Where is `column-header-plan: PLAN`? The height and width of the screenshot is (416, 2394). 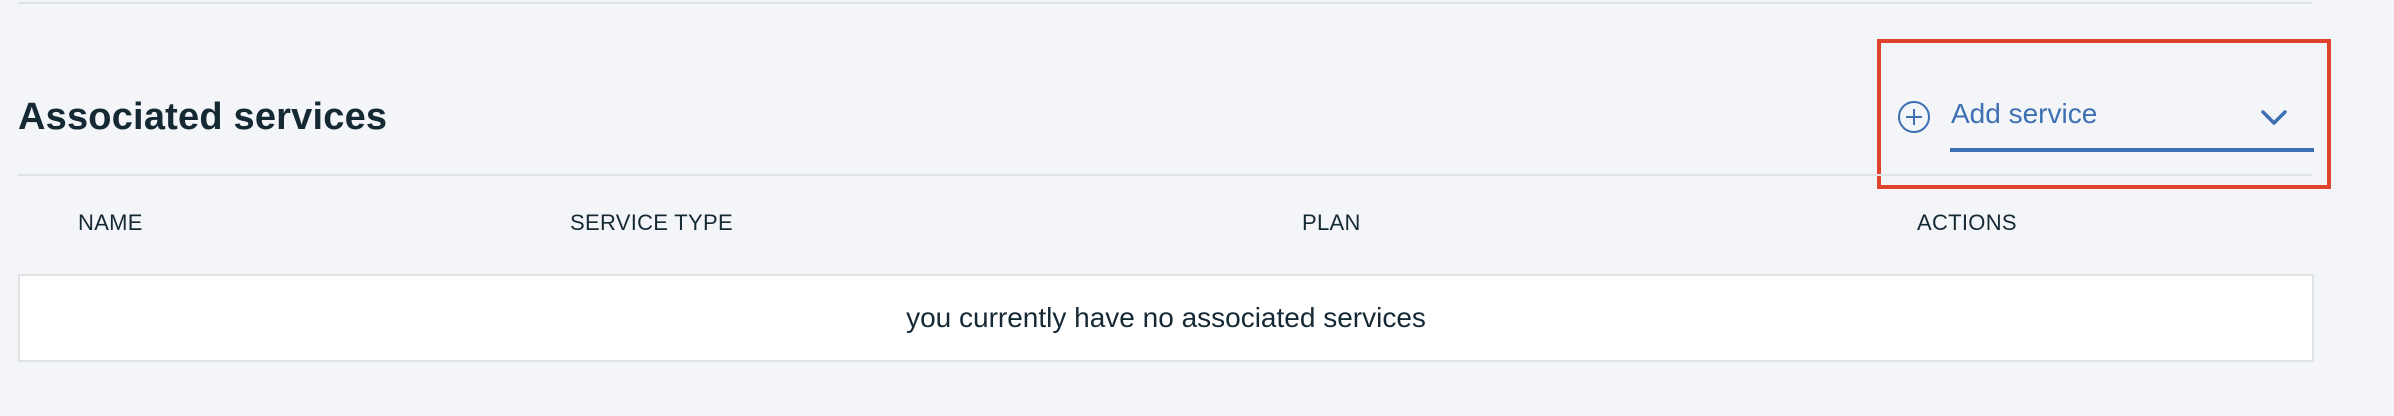
column-header-plan: PLAN is located at coordinates (1331, 222).